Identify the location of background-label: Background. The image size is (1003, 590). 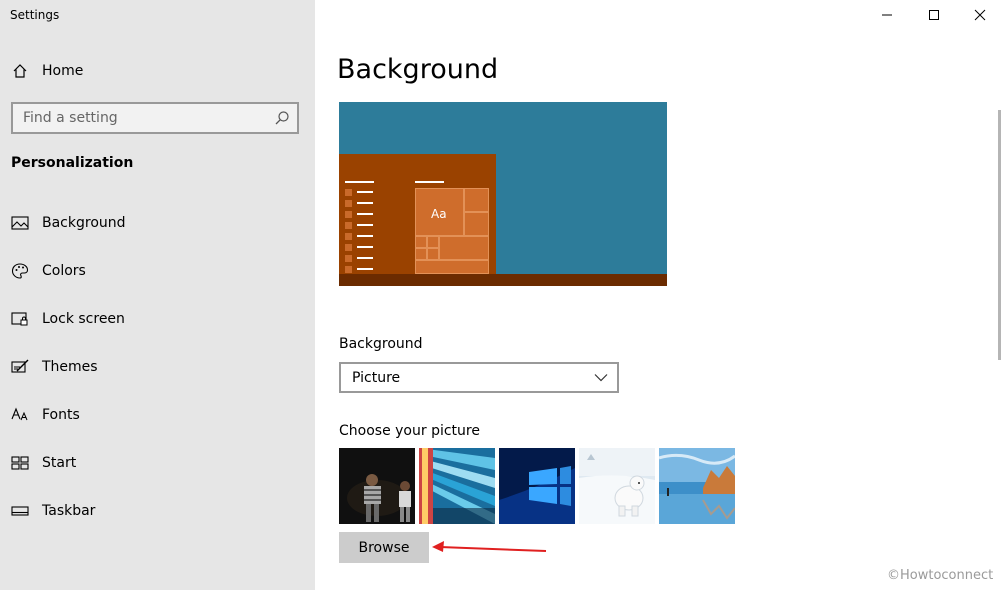
(381, 344).